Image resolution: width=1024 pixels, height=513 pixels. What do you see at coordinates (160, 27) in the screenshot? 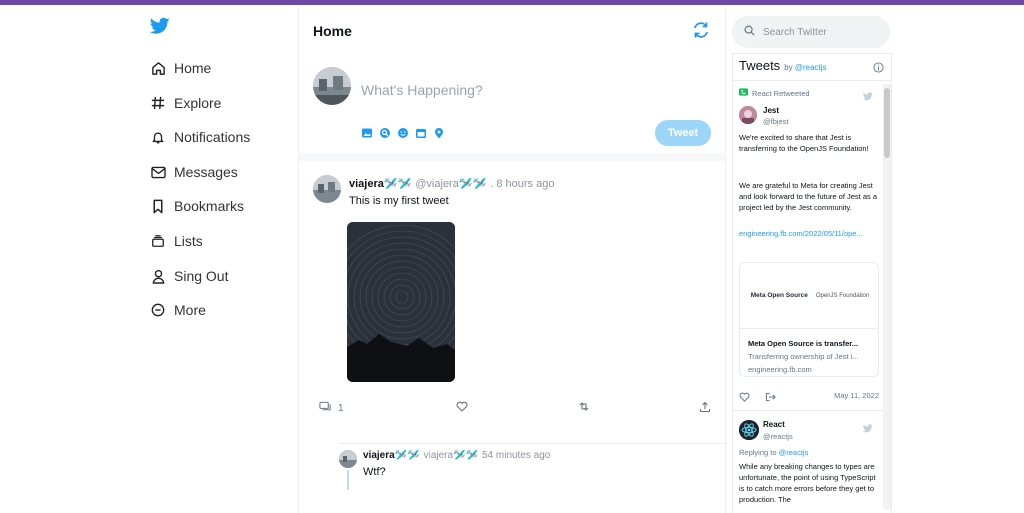
I see `twitter-logo-icon` at bounding box center [160, 27].